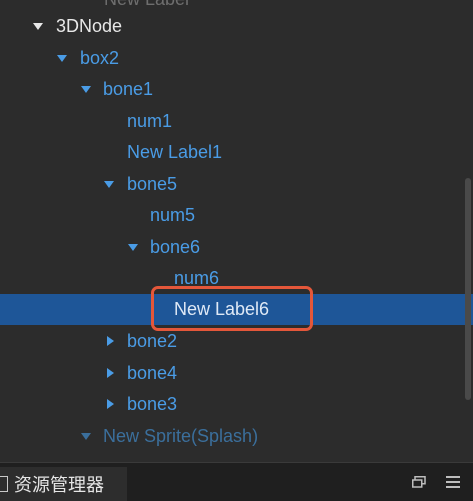 The width and height of the screenshot is (473, 501). What do you see at coordinates (197, 278) in the screenshot?
I see `tree-row-label: num6` at bounding box center [197, 278].